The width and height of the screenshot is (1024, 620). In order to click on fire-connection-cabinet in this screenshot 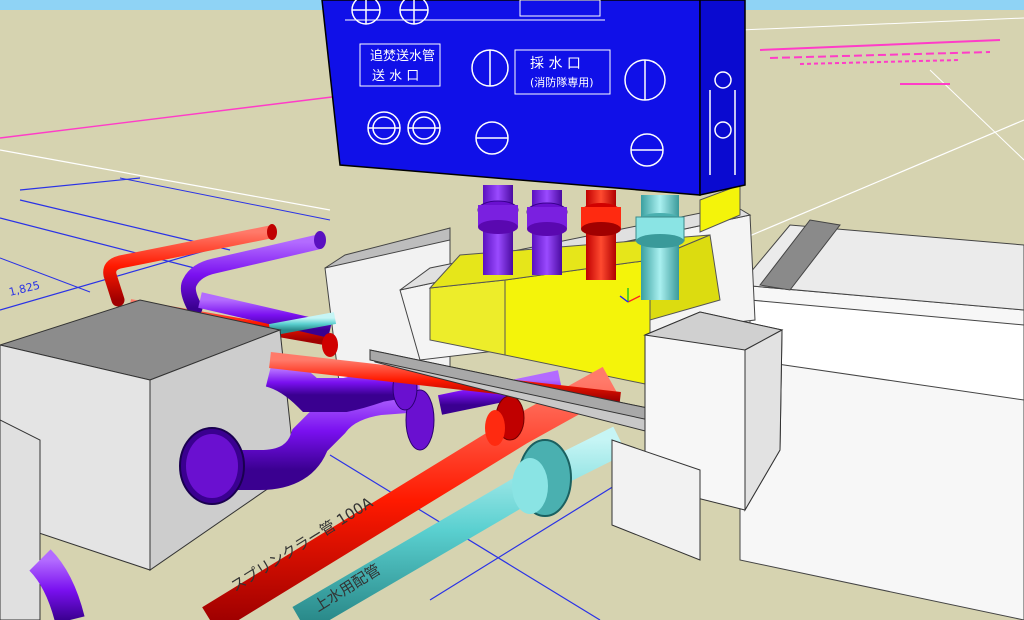, I will do `click(533, 98)`.